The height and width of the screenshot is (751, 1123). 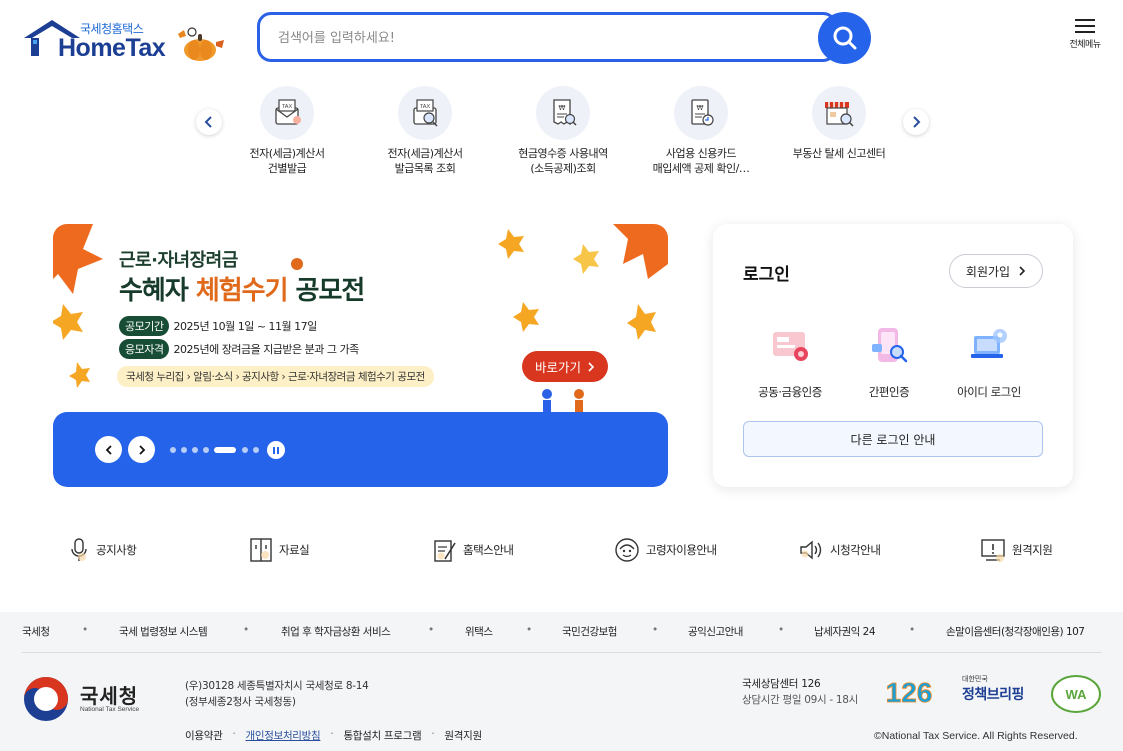 I want to click on footer-link: 국민건강보험, so click(x=589, y=631).